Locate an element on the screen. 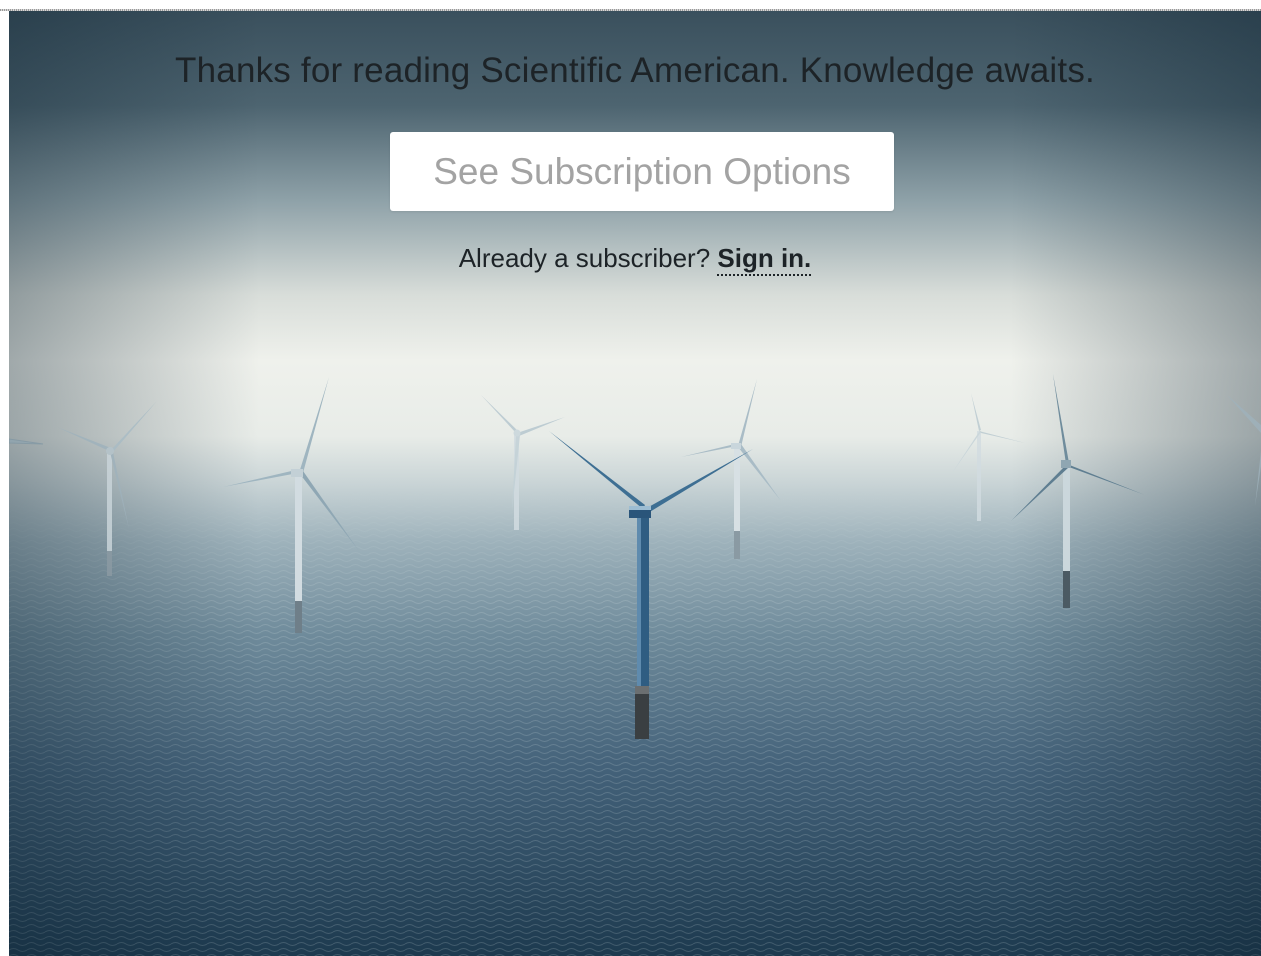 The width and height of the screenshot is (1261, 956). signin-prompt: Already a subscriber? is located at coordinates (588, 258).